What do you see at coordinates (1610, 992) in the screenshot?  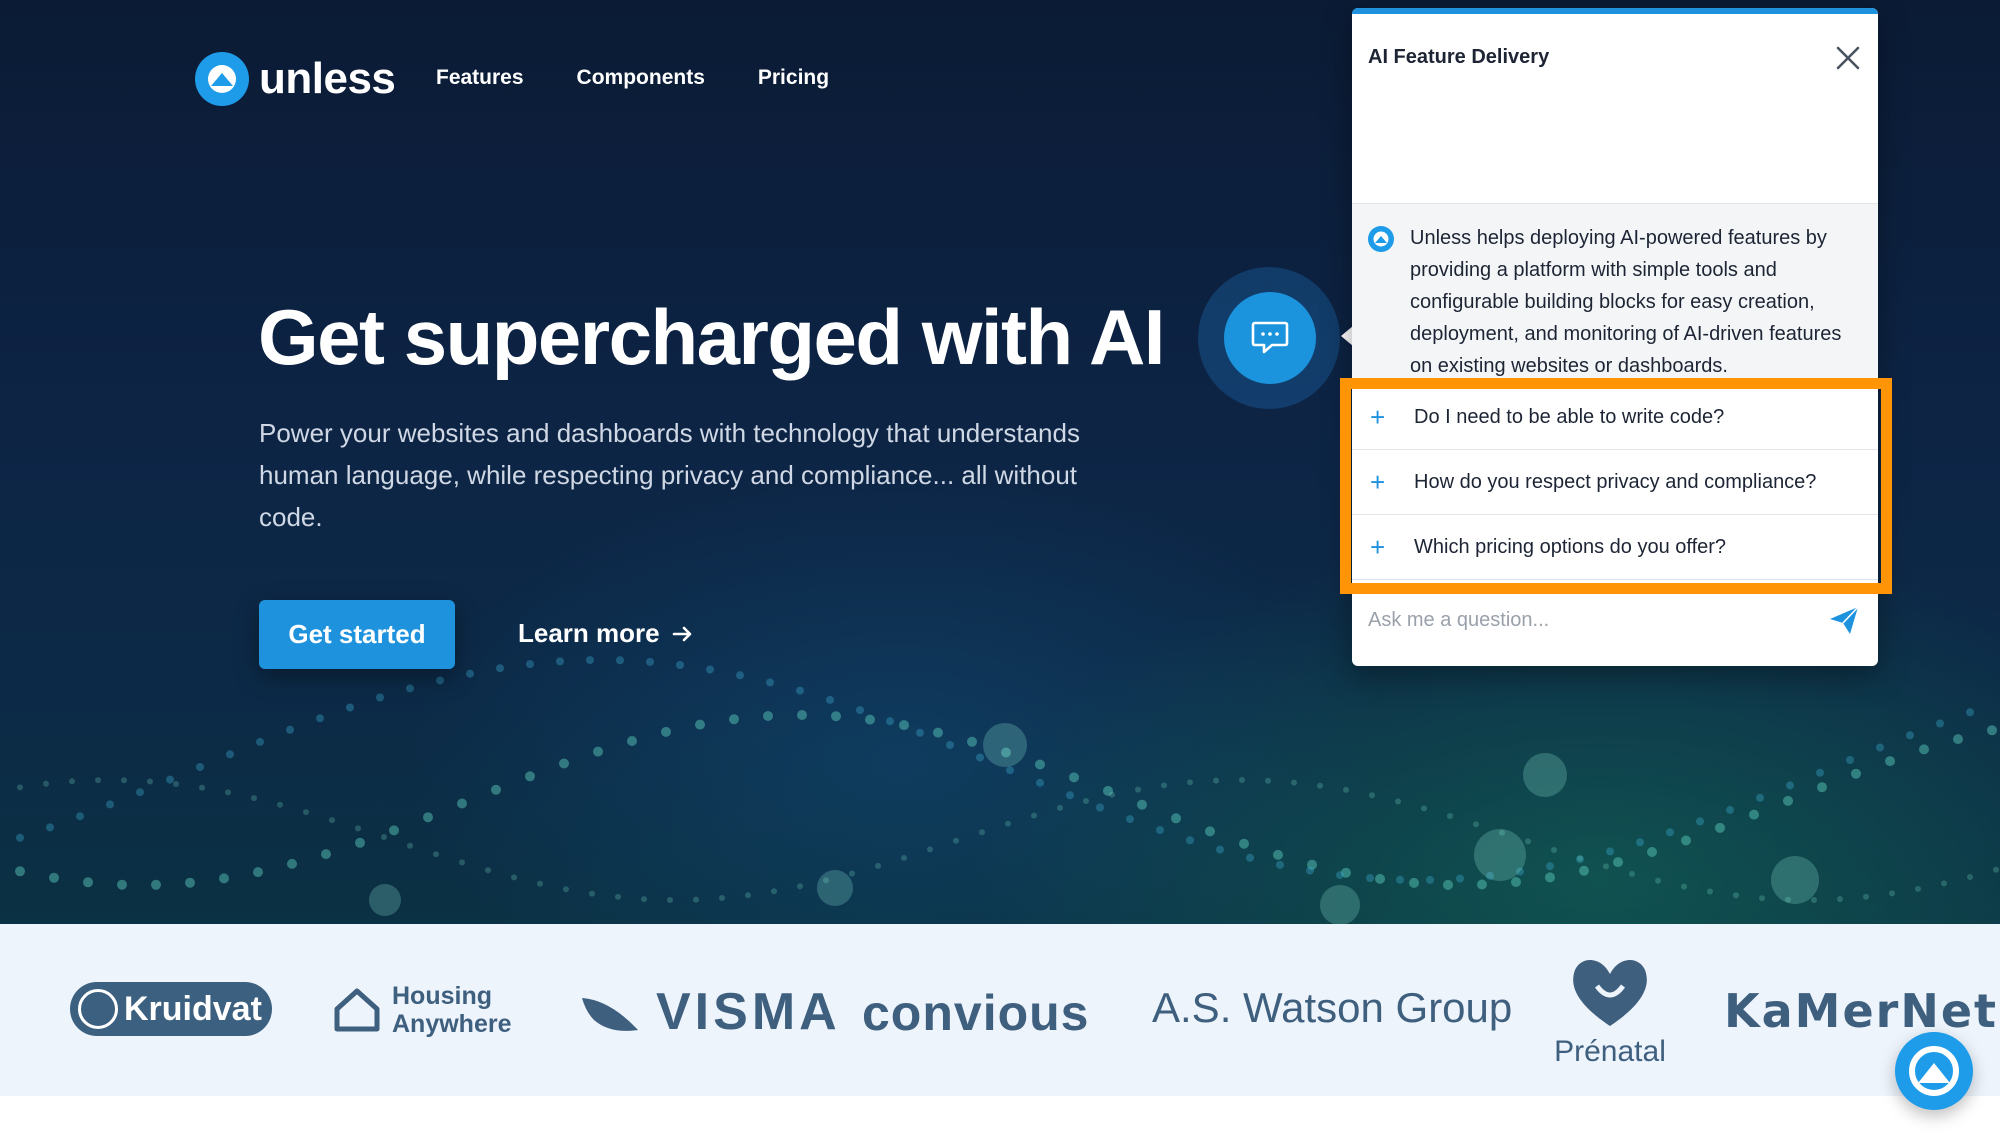 I see `heart-icon` at bounding box center [1610, 992].